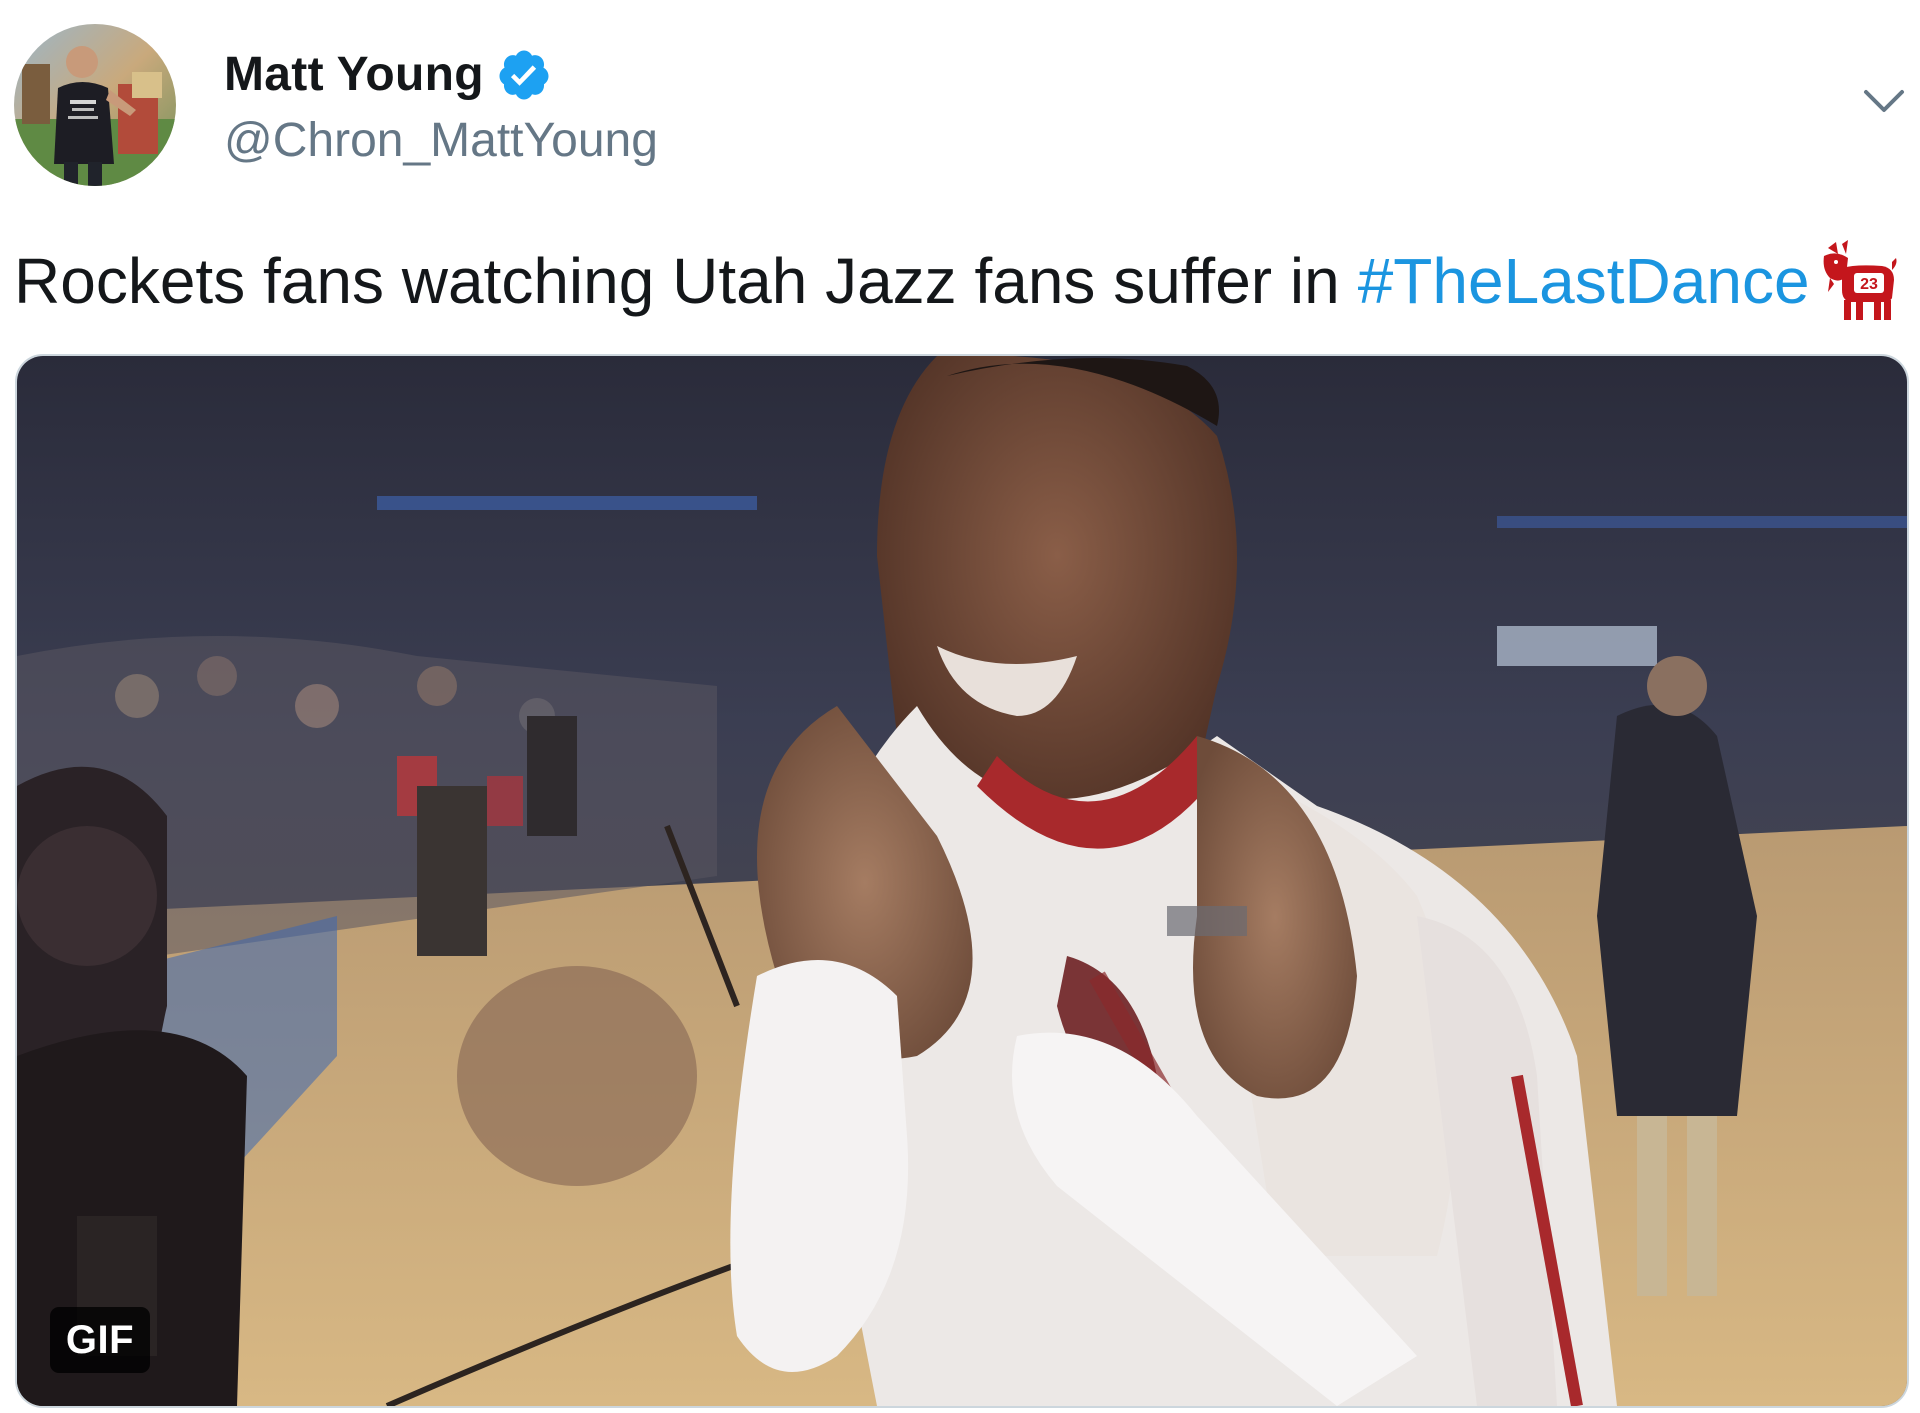  Describe the element at coordinates (354, 74) in the screenshot. I see `display-name: Matt Young` at that location.